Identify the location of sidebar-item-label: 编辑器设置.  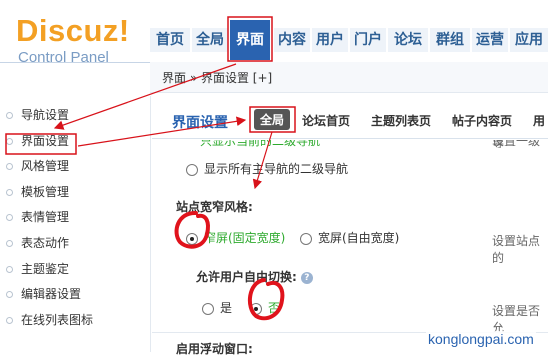
(51, 294).